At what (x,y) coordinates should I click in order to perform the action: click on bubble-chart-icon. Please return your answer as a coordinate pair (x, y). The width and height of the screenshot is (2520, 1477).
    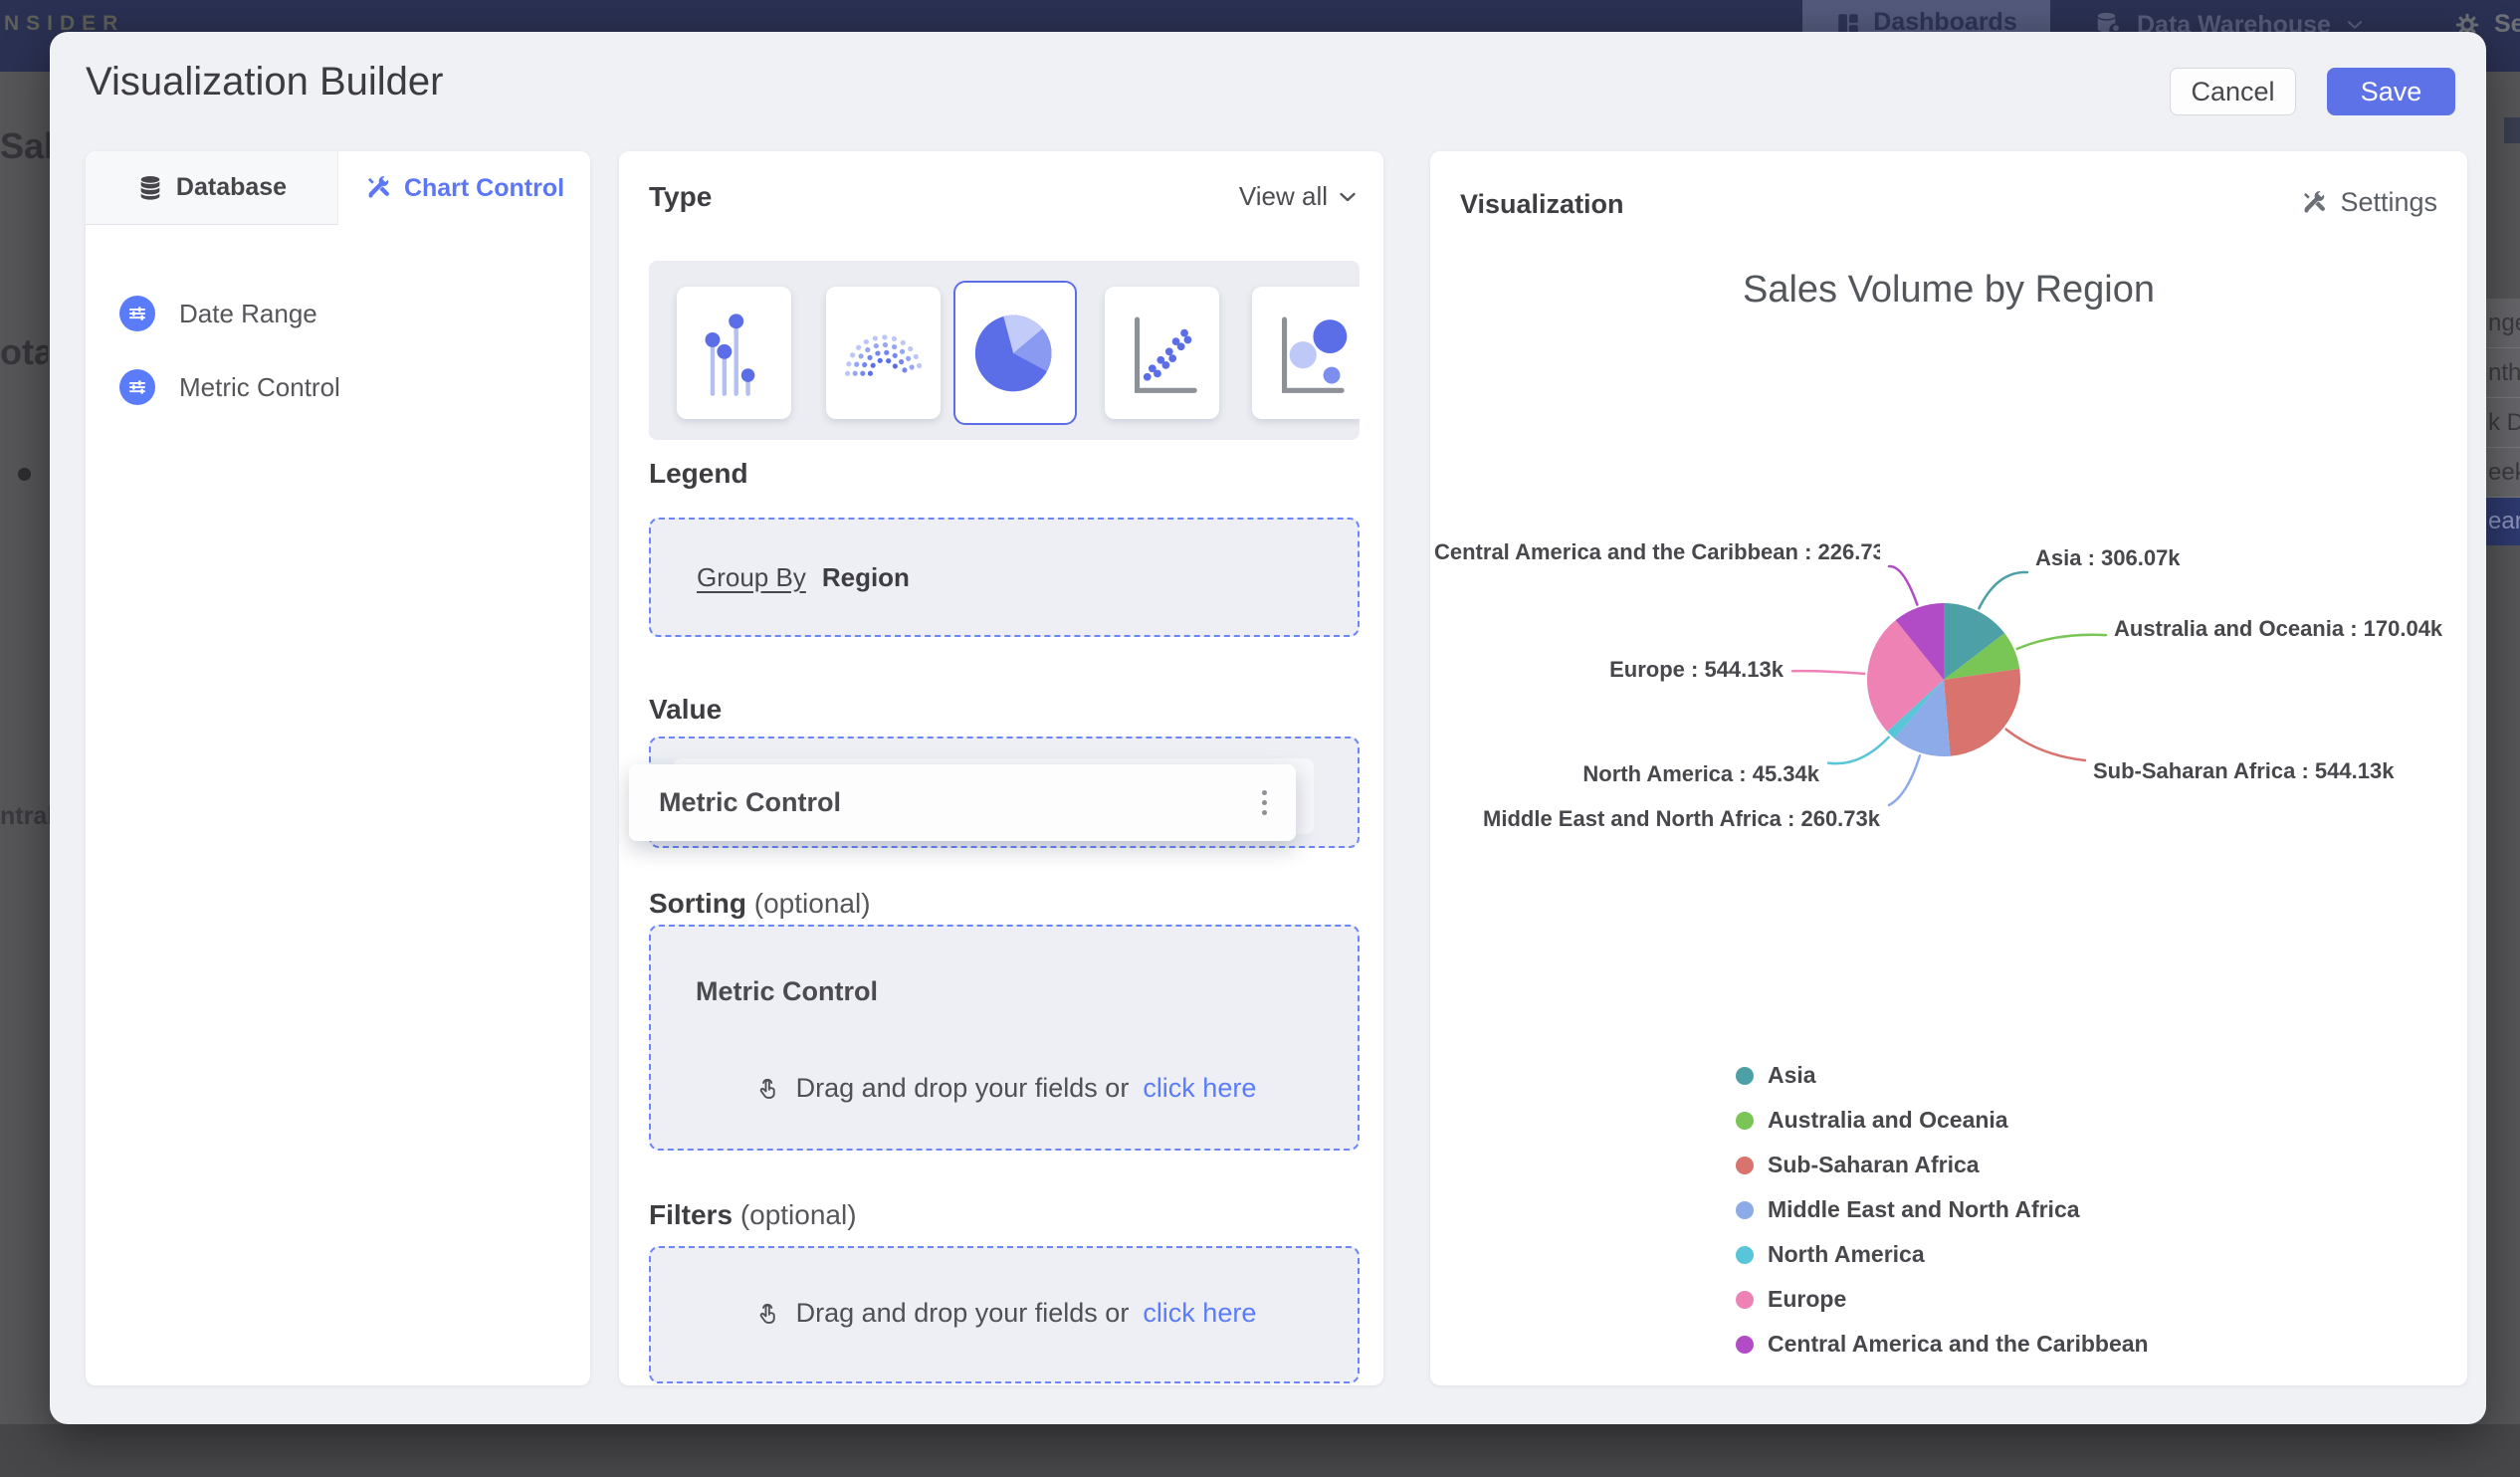
    Looking at the image, I should click on (1314, 354).